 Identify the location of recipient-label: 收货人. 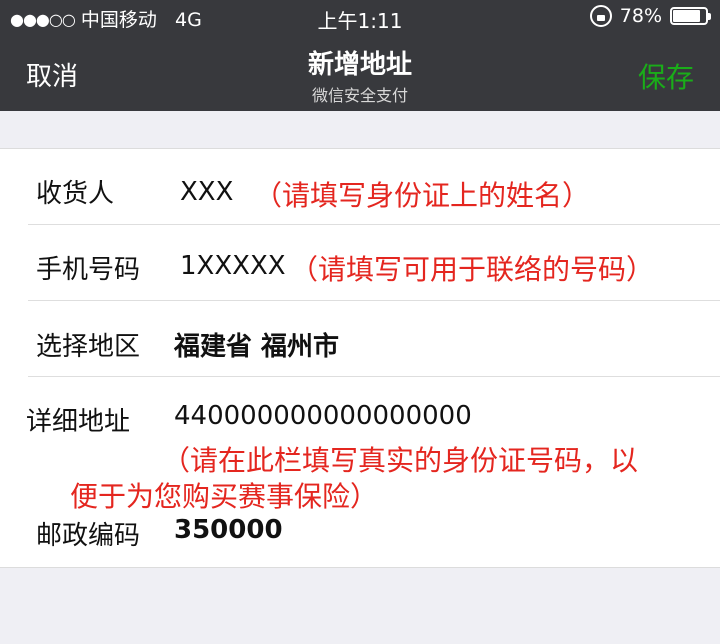
(75, 194).